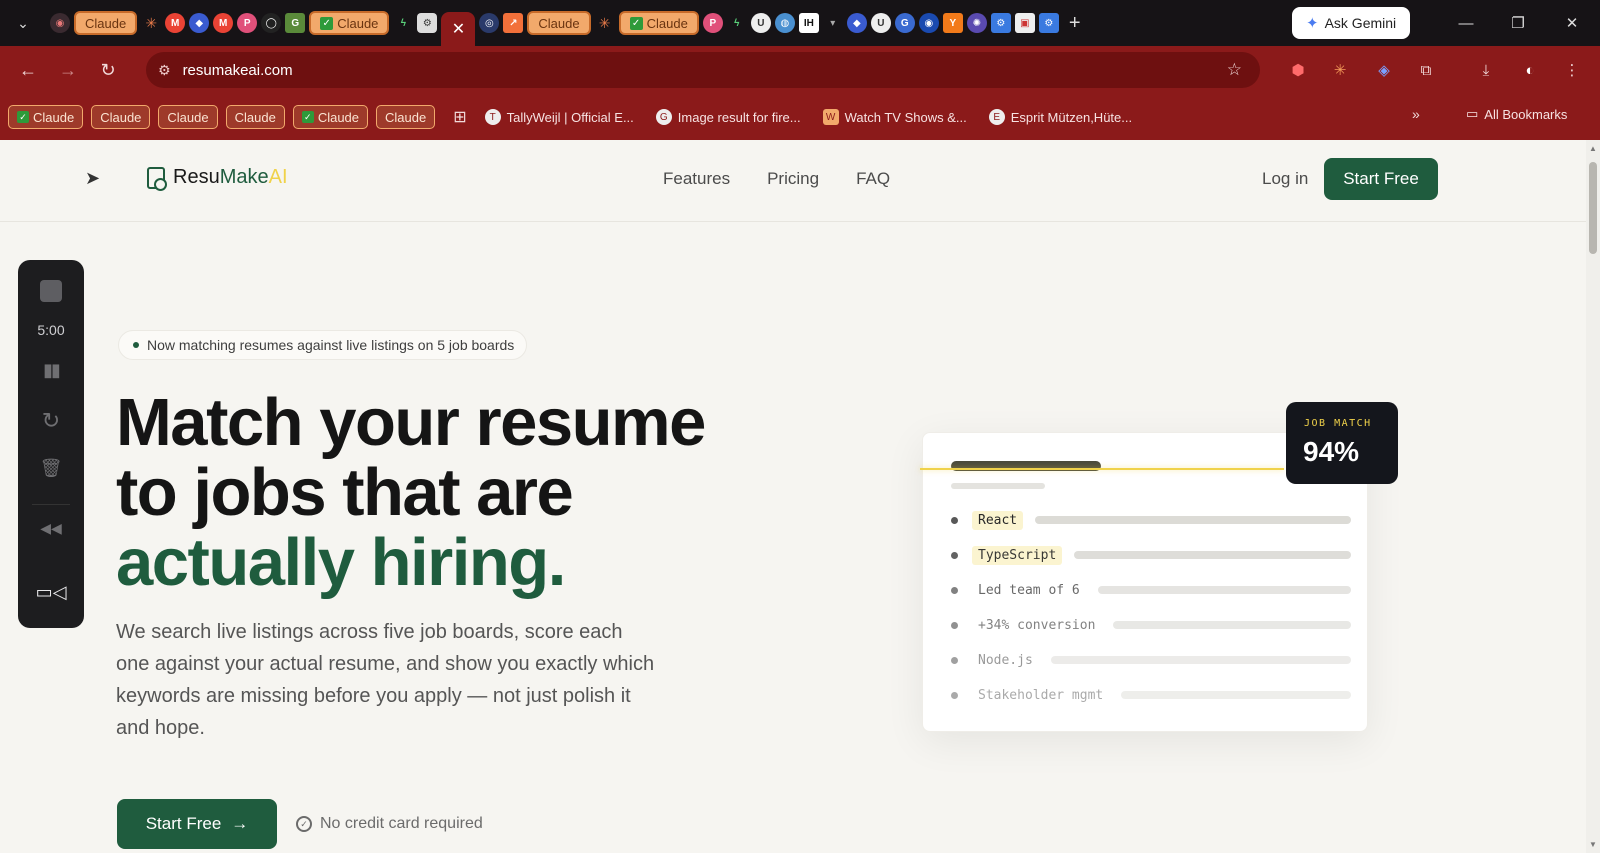  Describe the element at coordinates (1593, 208) in the screenshot. I see `scroll-thumb` at that location.